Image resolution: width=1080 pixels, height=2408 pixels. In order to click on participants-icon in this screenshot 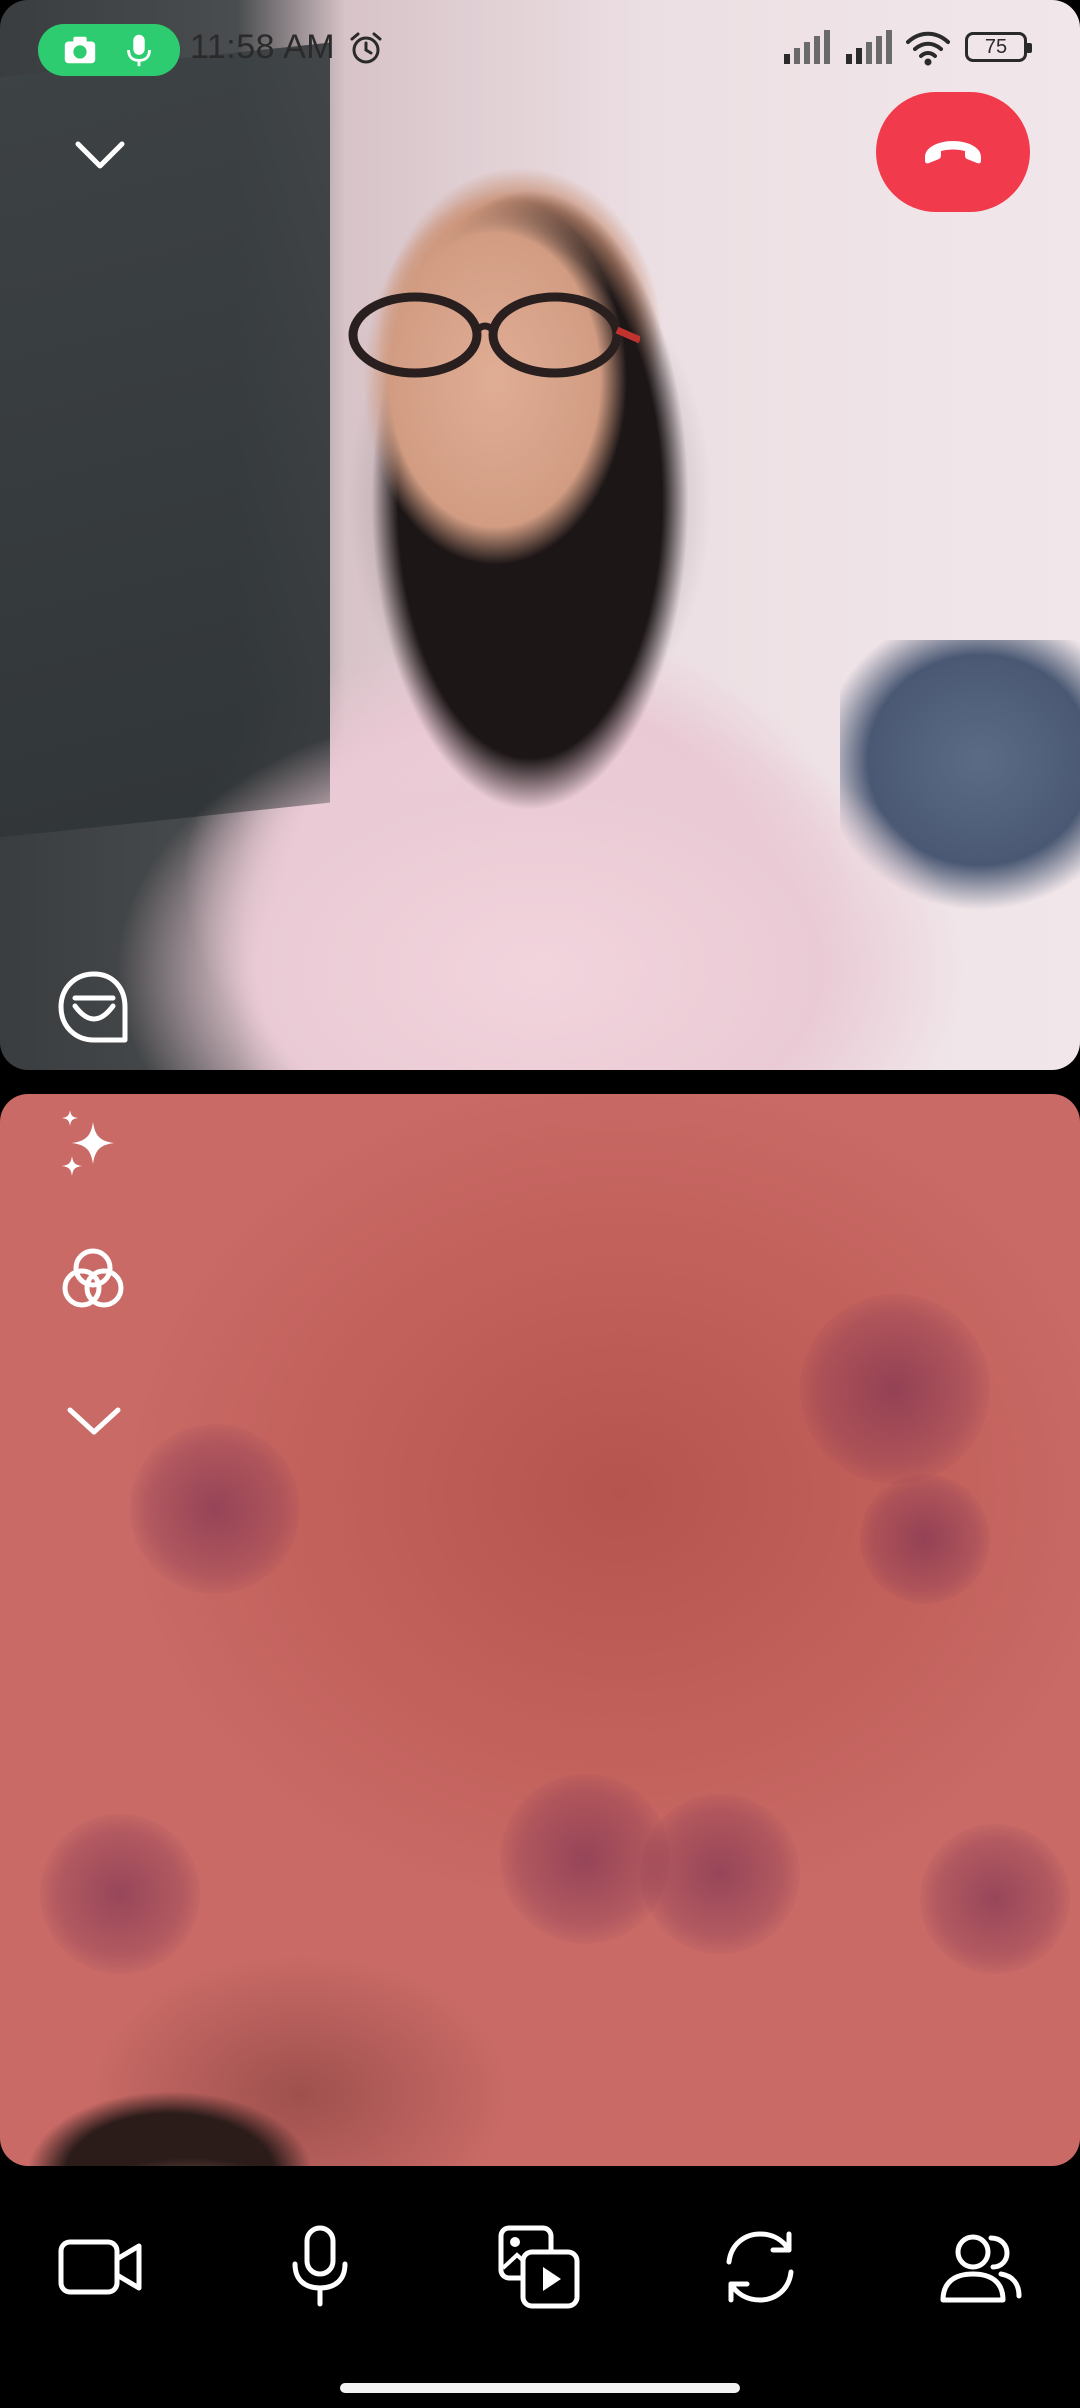, I will do `click(981, 2268)`.